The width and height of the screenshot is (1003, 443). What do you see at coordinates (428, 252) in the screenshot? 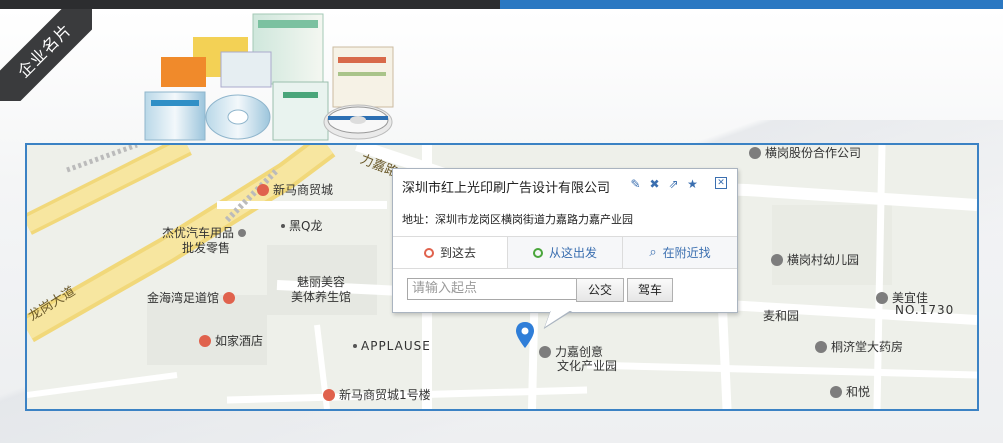
I see `start-dot-icon` at bounding box center [428, 252].